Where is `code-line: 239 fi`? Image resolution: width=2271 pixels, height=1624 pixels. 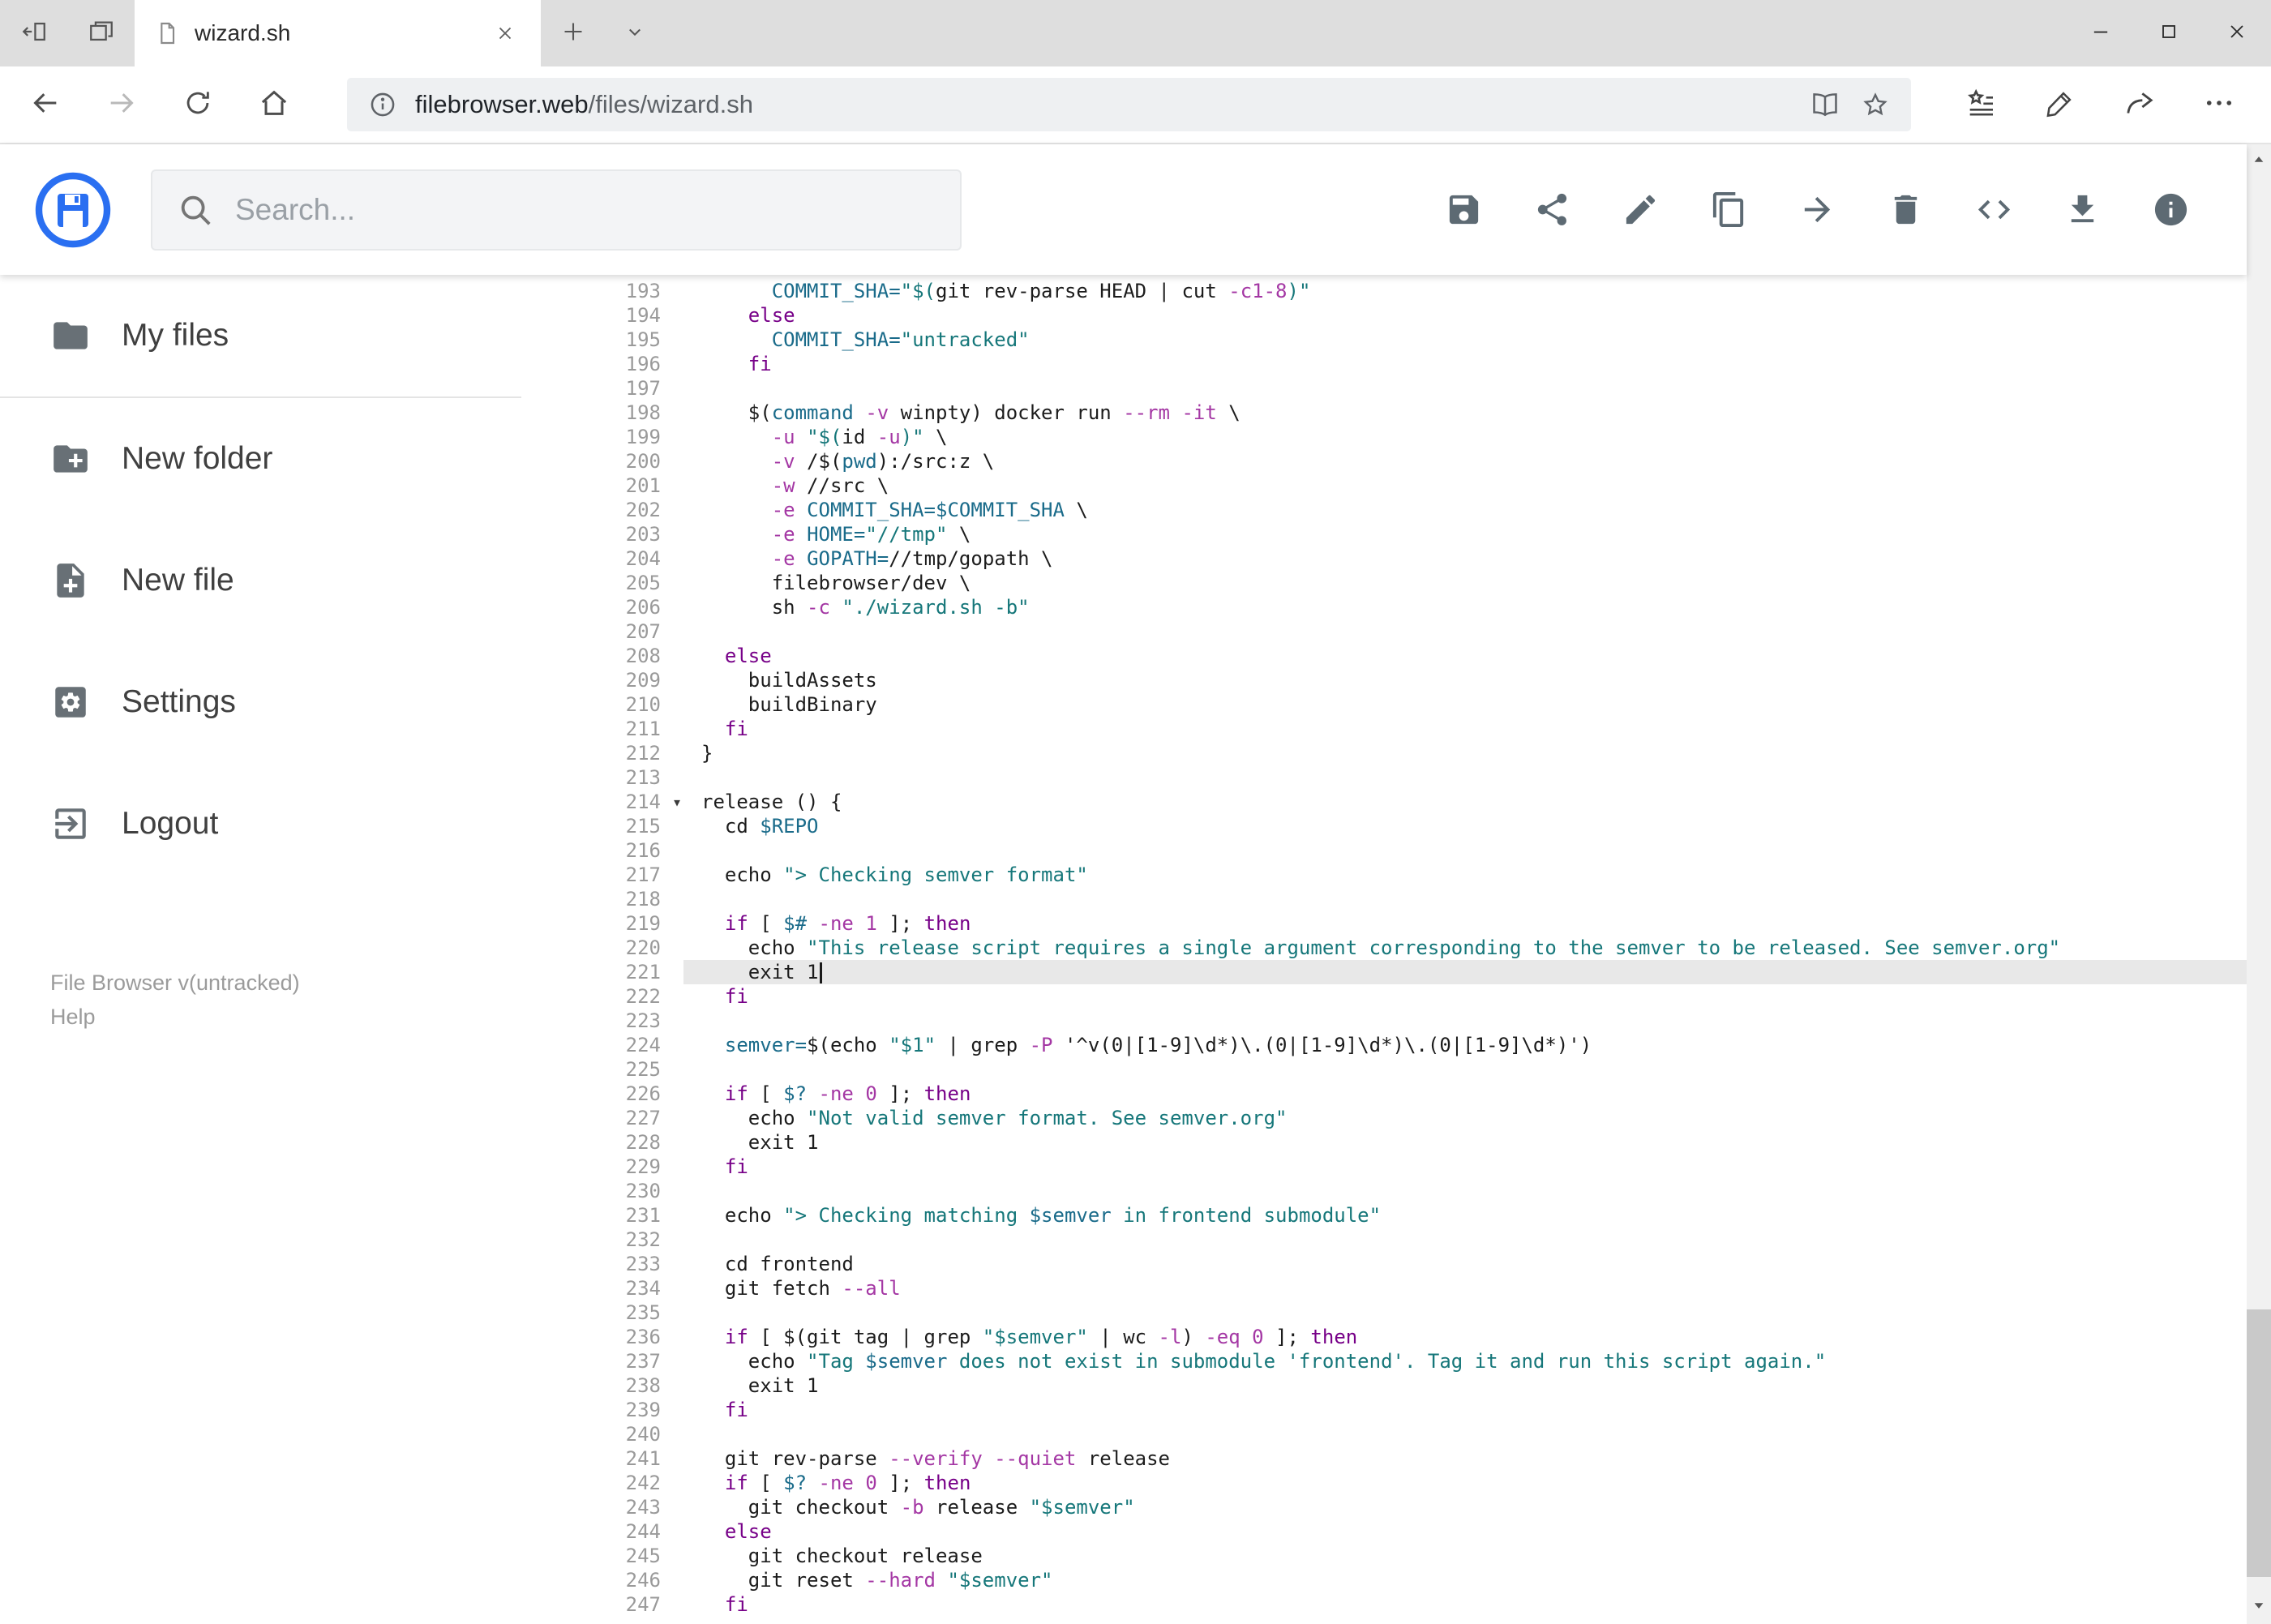 code-line: 239 fi is located at coordinates (1384, 1410).